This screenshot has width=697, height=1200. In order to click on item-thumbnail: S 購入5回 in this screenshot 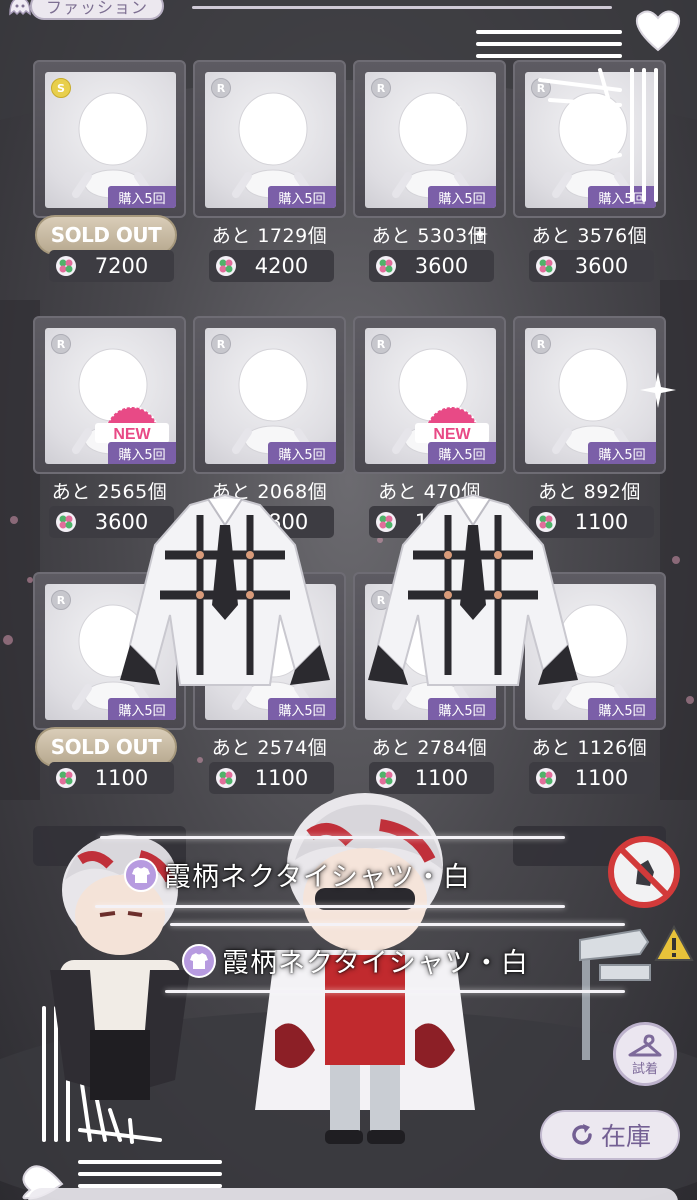, I will do `click(109, 139)`.